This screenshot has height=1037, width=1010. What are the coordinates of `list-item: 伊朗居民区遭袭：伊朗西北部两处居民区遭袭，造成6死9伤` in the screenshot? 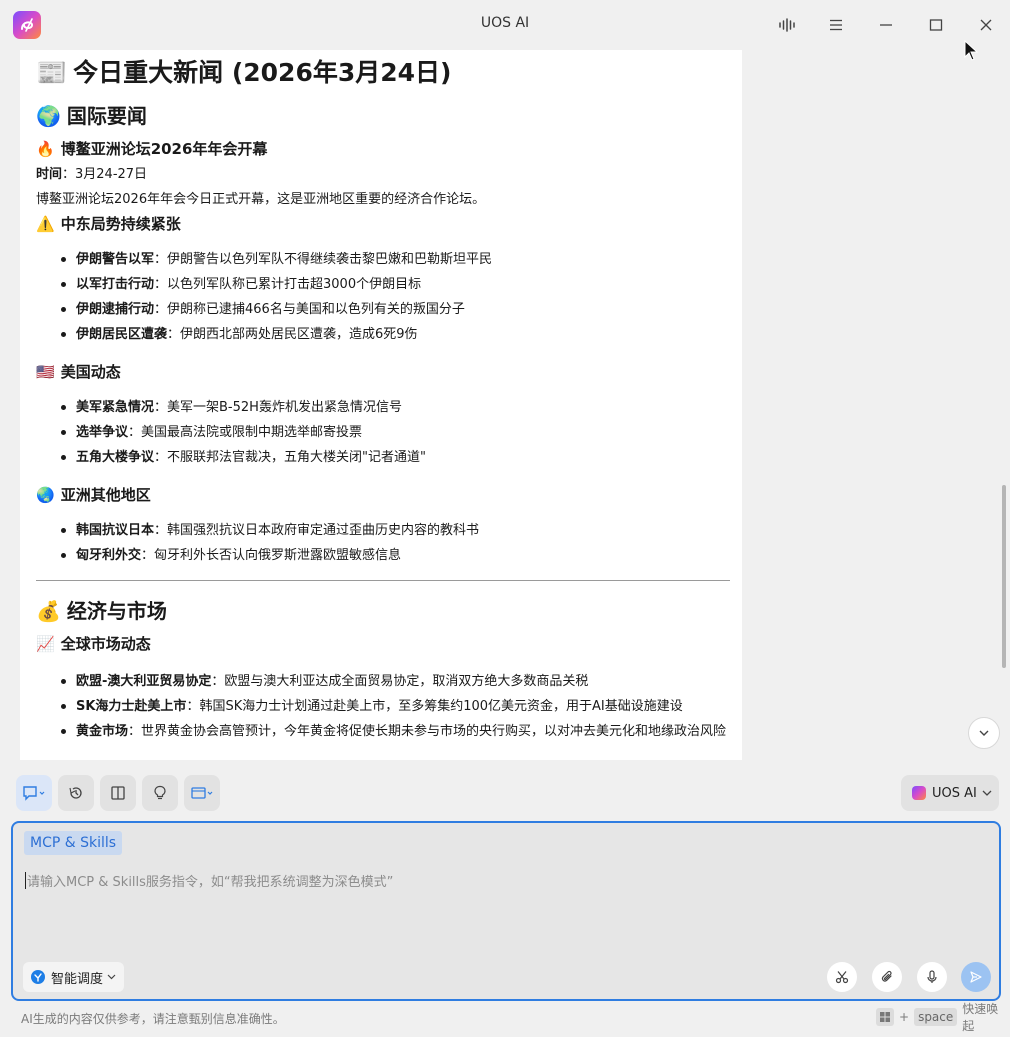 It's located at (395, 334).